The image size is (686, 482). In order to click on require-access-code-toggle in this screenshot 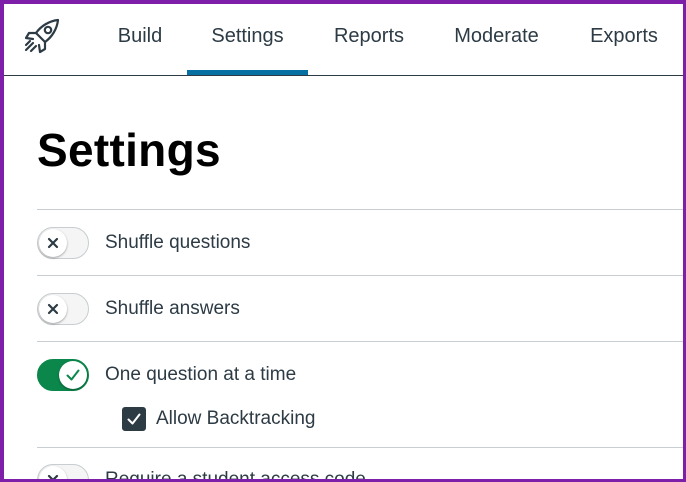, I will do `click(63, 471)`.